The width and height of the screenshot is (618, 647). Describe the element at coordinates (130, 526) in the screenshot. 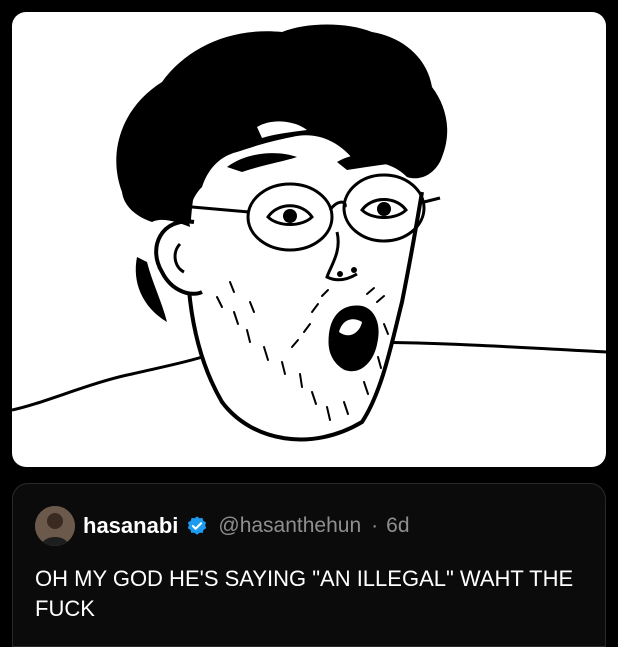

I see `display-name: hasanabi` at that location.